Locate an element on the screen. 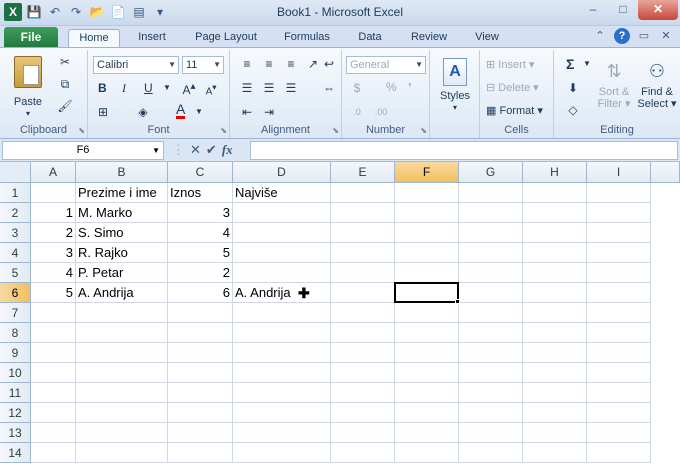 The width and height of the screenshot is (680, 468). cell-h8 is located at coordinates (555, 333).